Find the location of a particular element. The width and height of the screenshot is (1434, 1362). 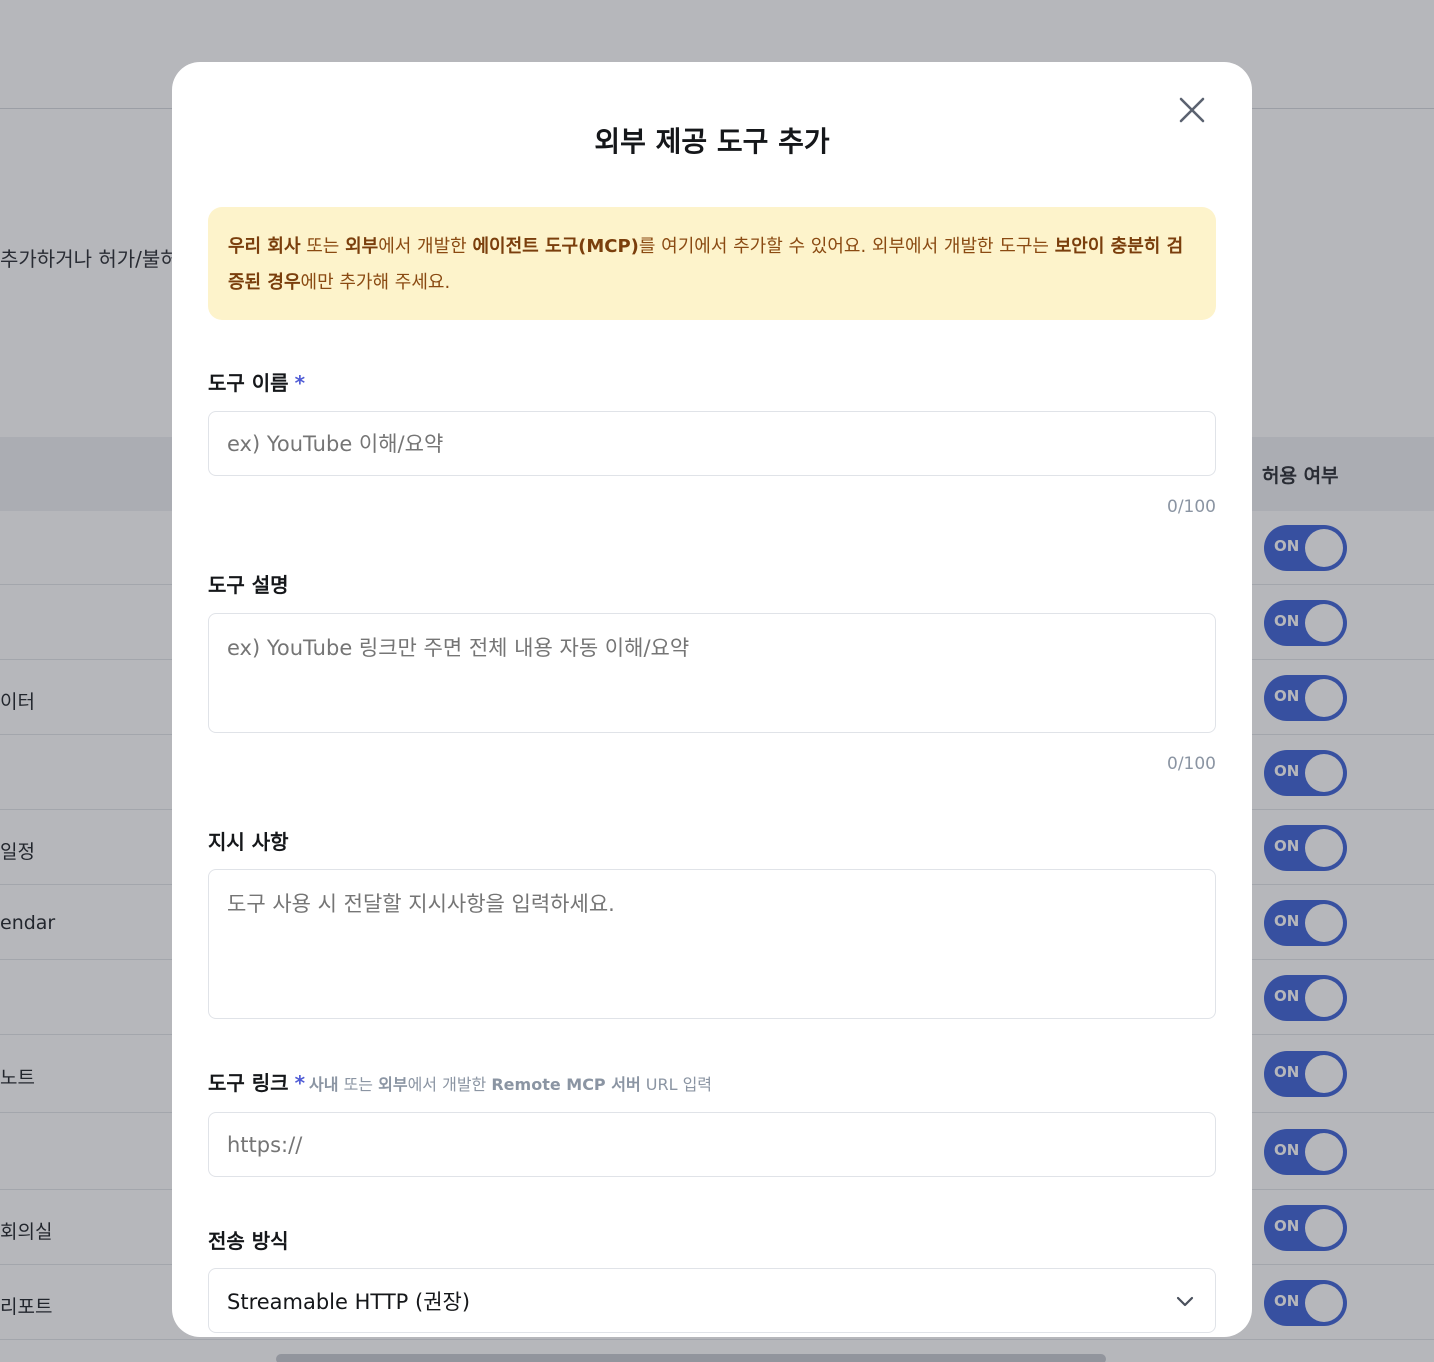

tool-link-label-text: 도구 링크 is located at coordinates (248, 1083).